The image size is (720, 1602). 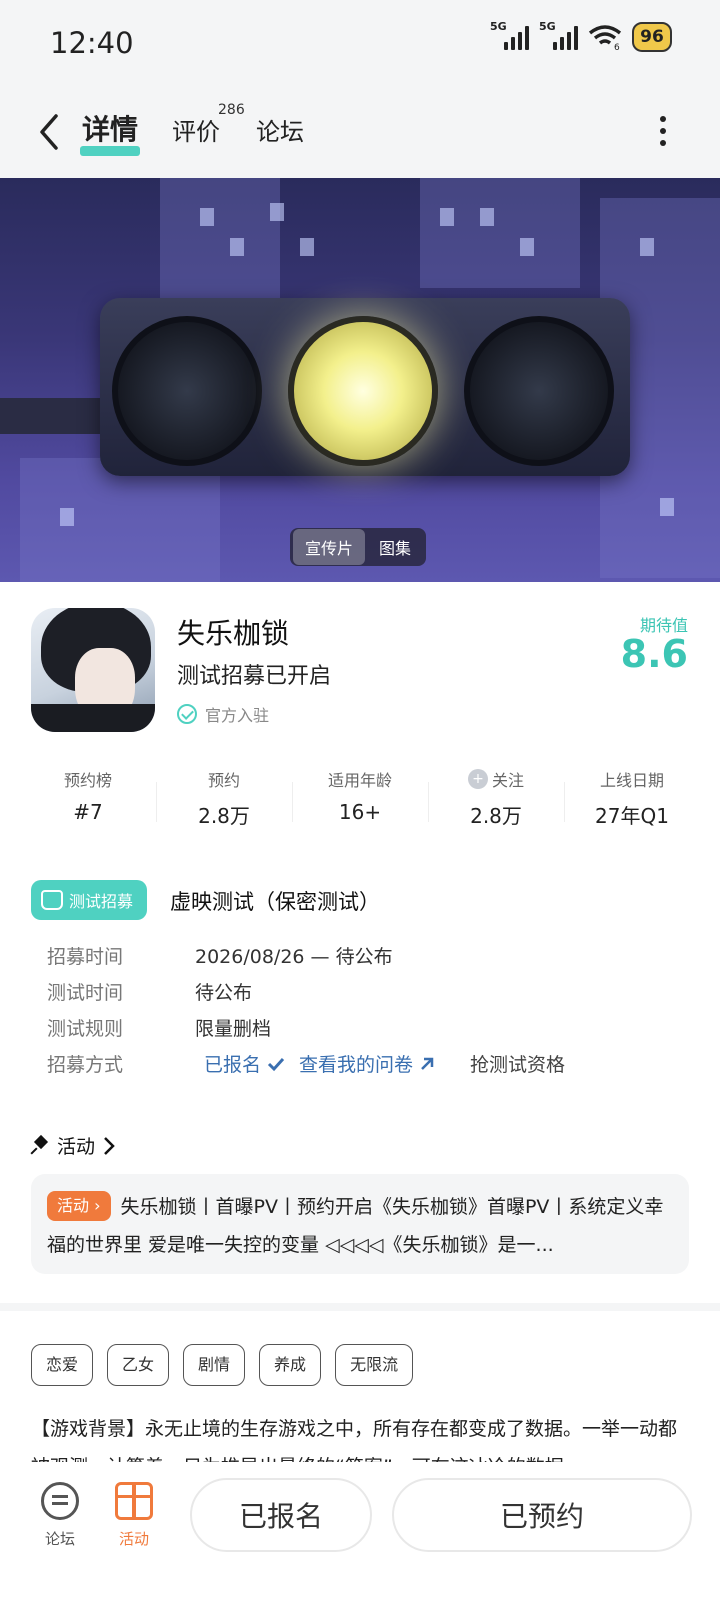 I want to click on traffic-light-image, so click(x=365, y=387).